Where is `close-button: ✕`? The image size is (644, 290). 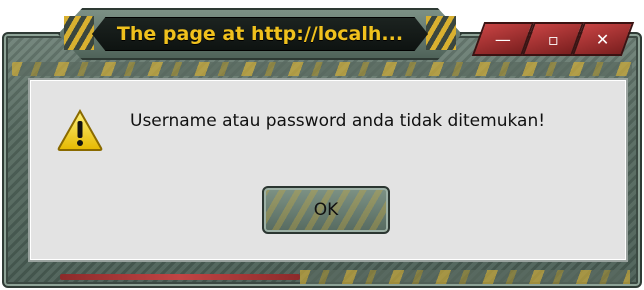
close-button: ✕ is located at coordinates (603, 39).